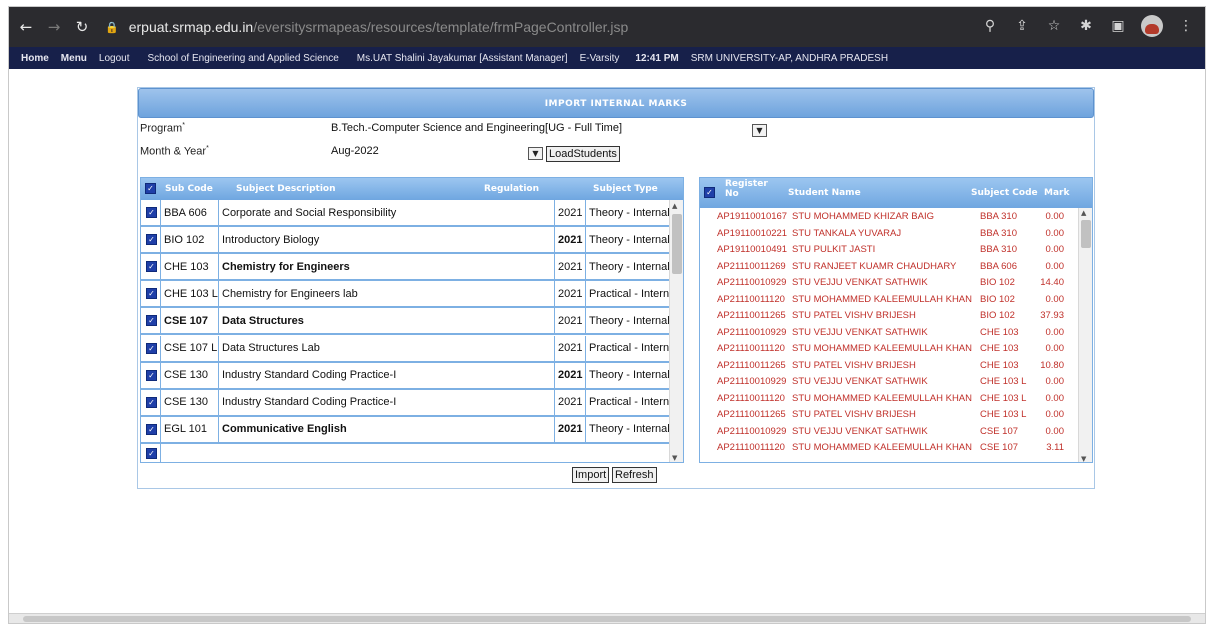 The height and width of the screenshot is (627, 1218). Describe the element at coordinates (112, 27) in the screenshot. I see `lock-icon: 🔒` at that location.